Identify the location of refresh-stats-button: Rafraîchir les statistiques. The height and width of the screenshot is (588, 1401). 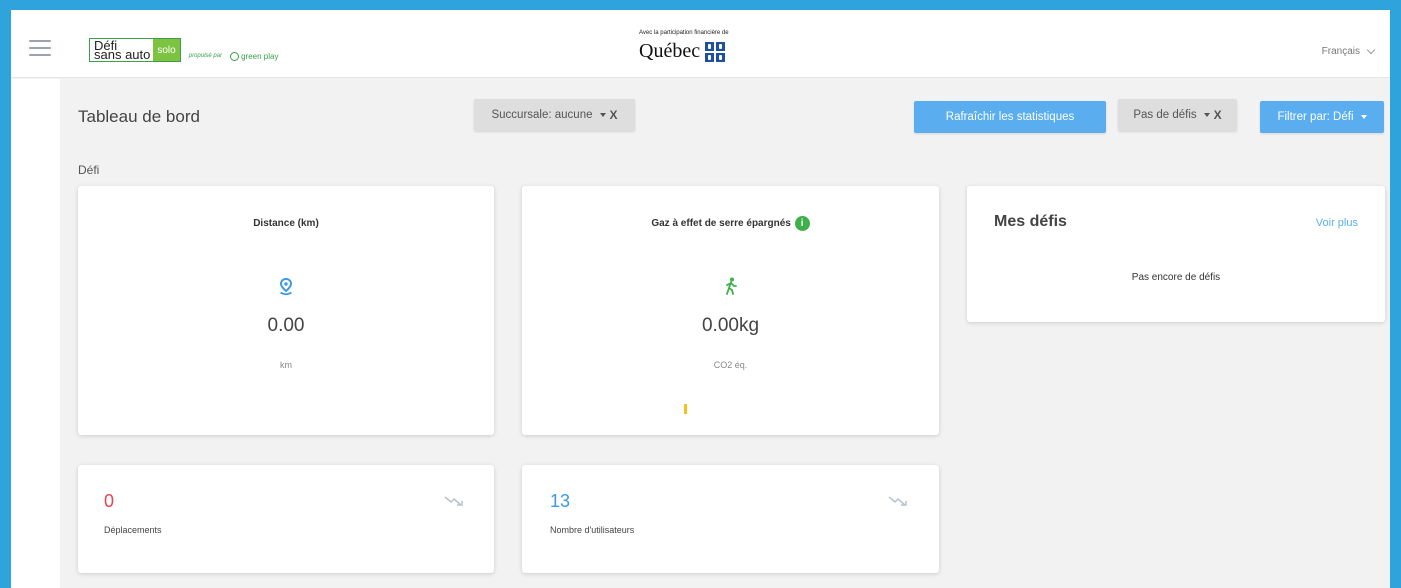
(1010, 117).